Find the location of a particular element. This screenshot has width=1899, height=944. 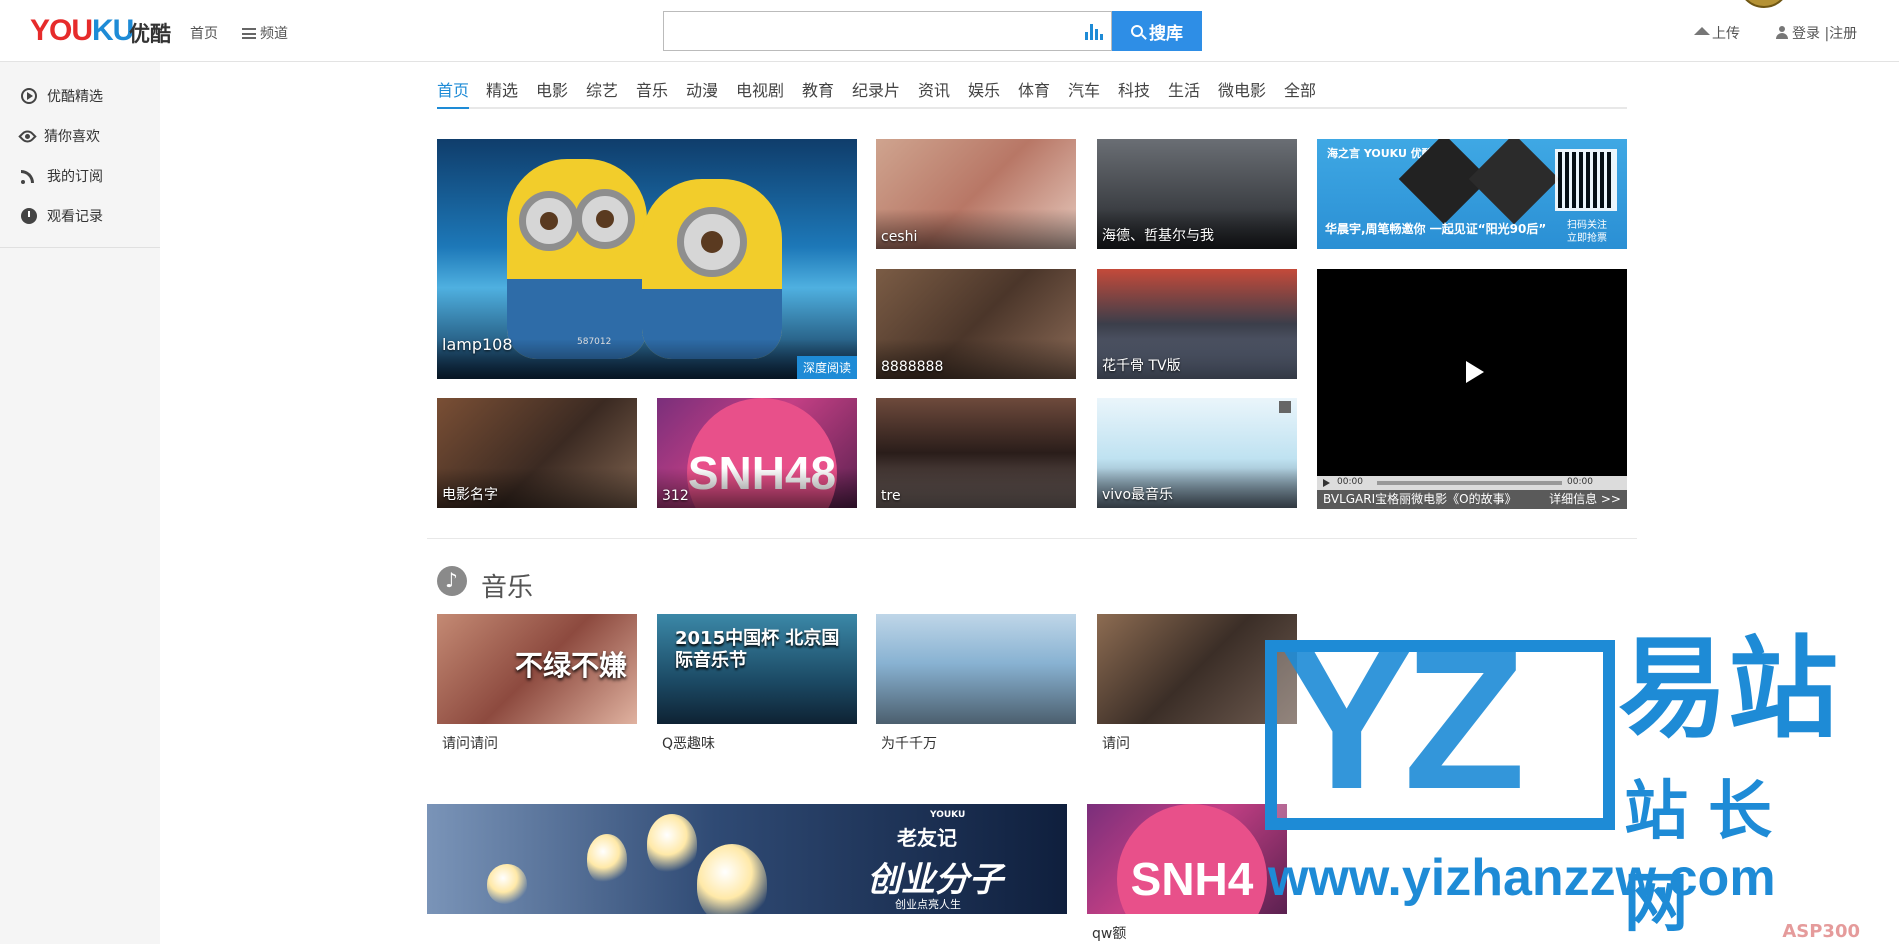

tile-caption: 花千骨 TV版 is located at coordinates (1141, 366).